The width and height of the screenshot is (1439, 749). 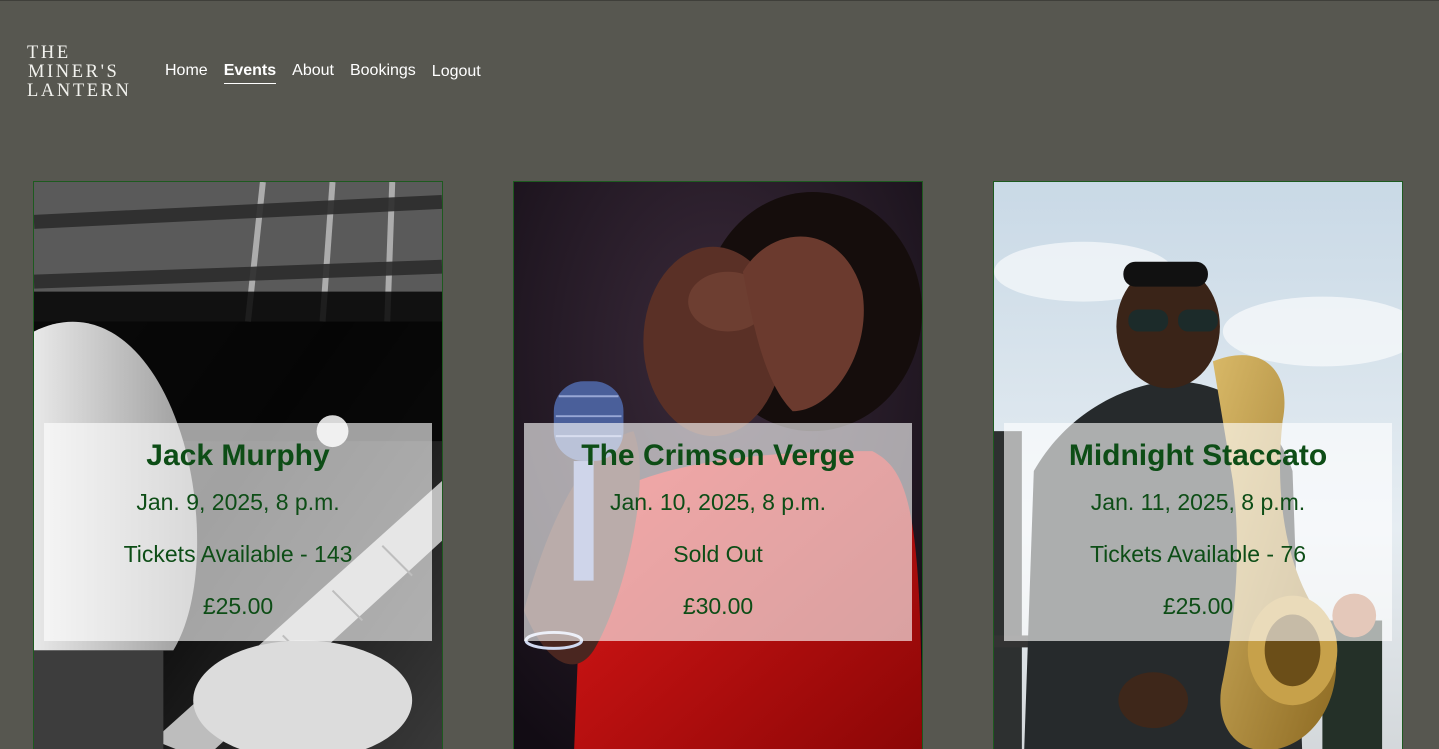 I want to click on nav-events: Events, so click(x=250, y=73).